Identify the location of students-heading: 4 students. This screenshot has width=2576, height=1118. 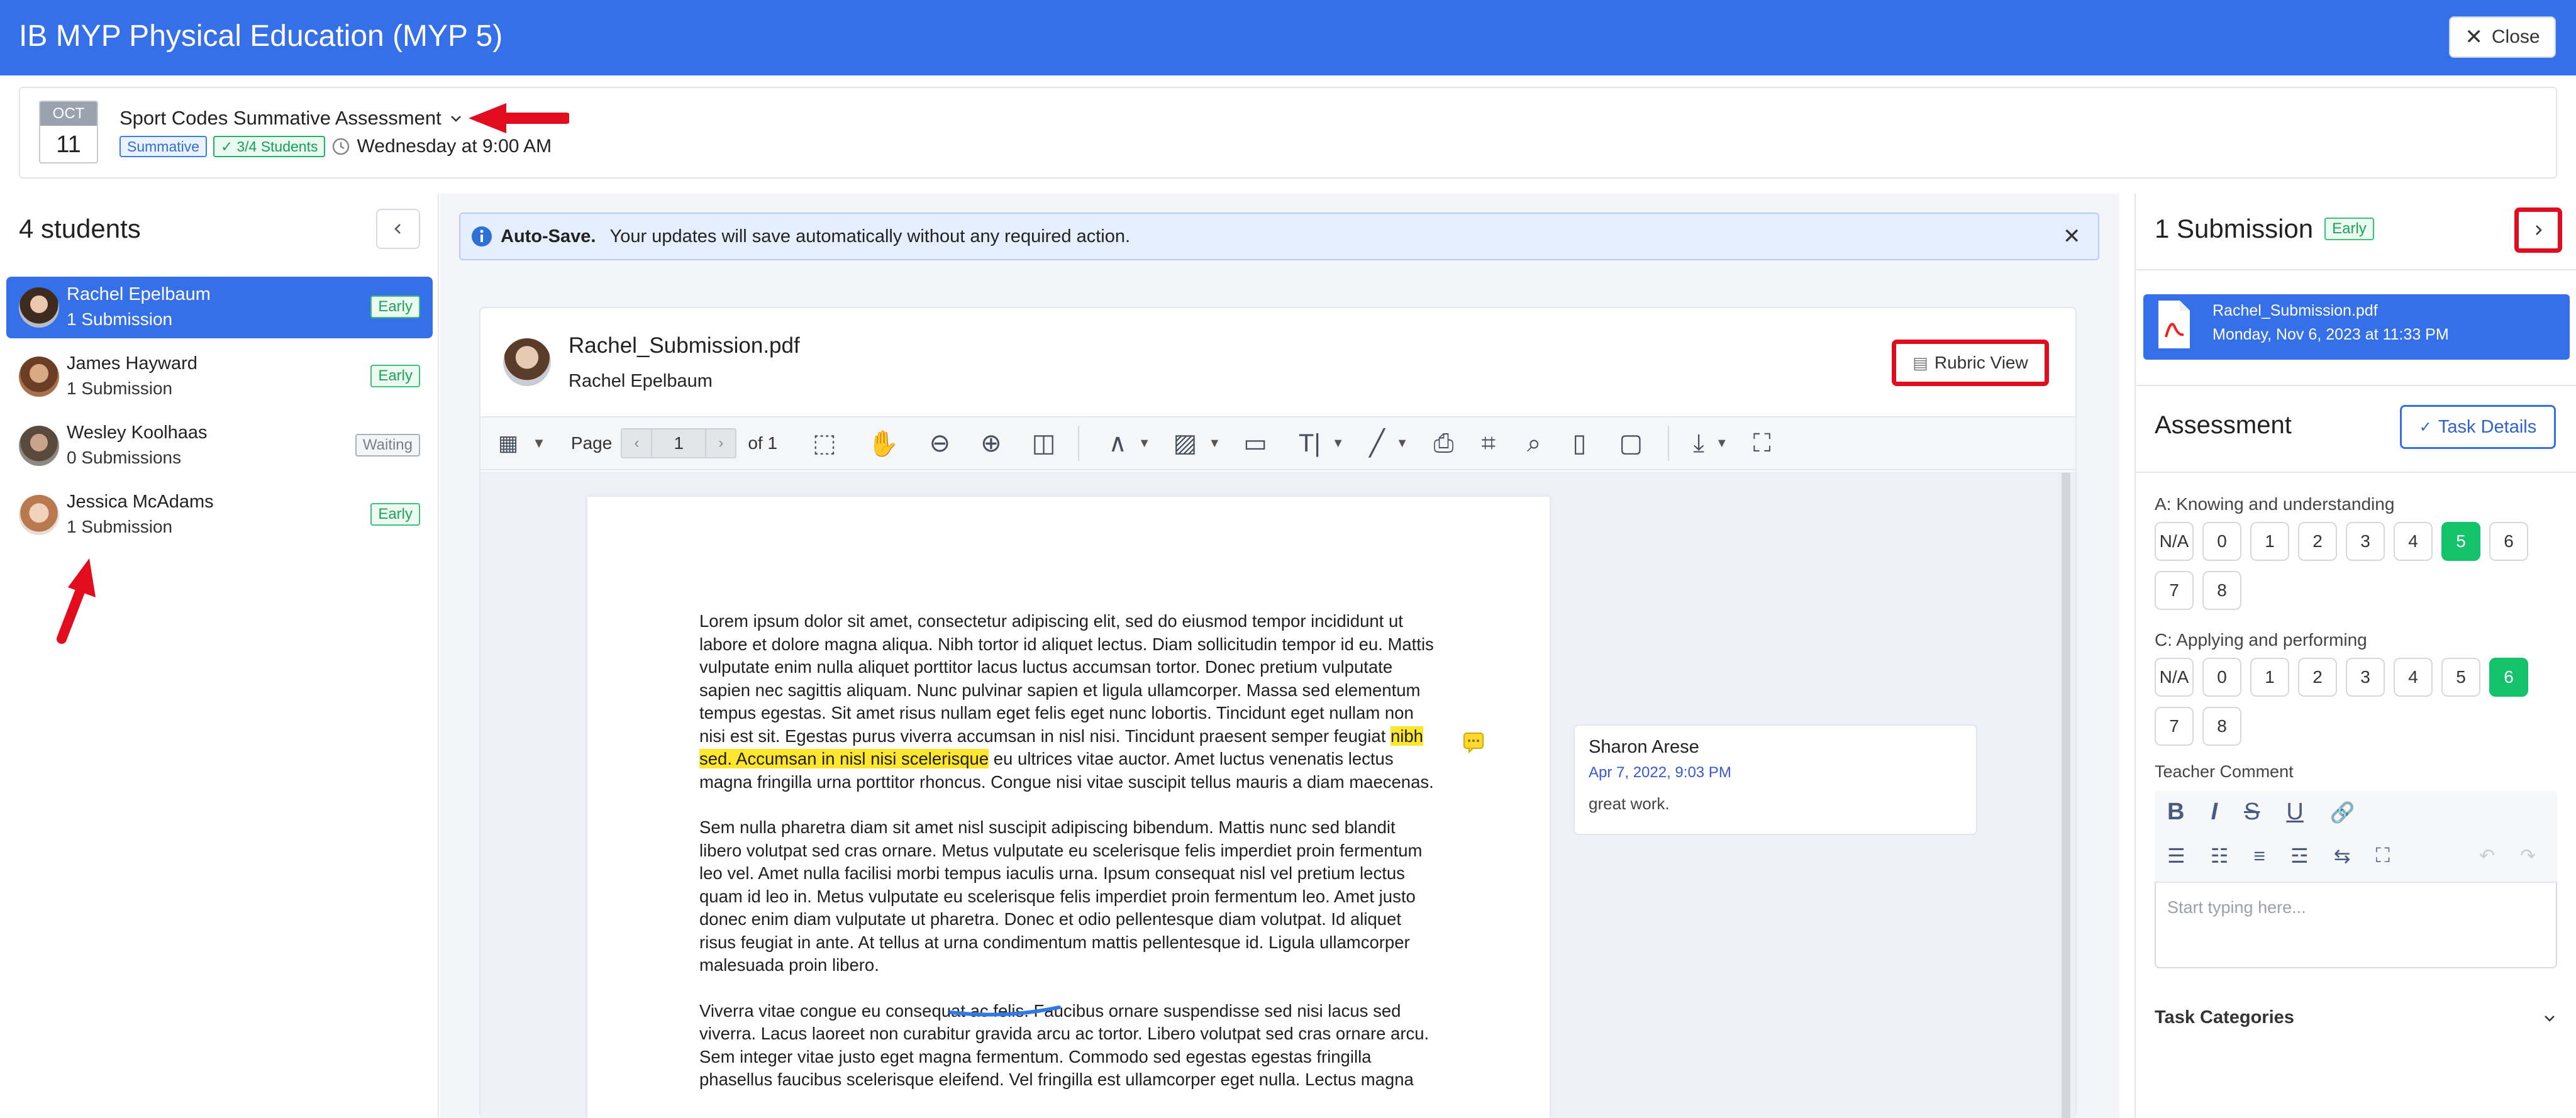
(80, 229).